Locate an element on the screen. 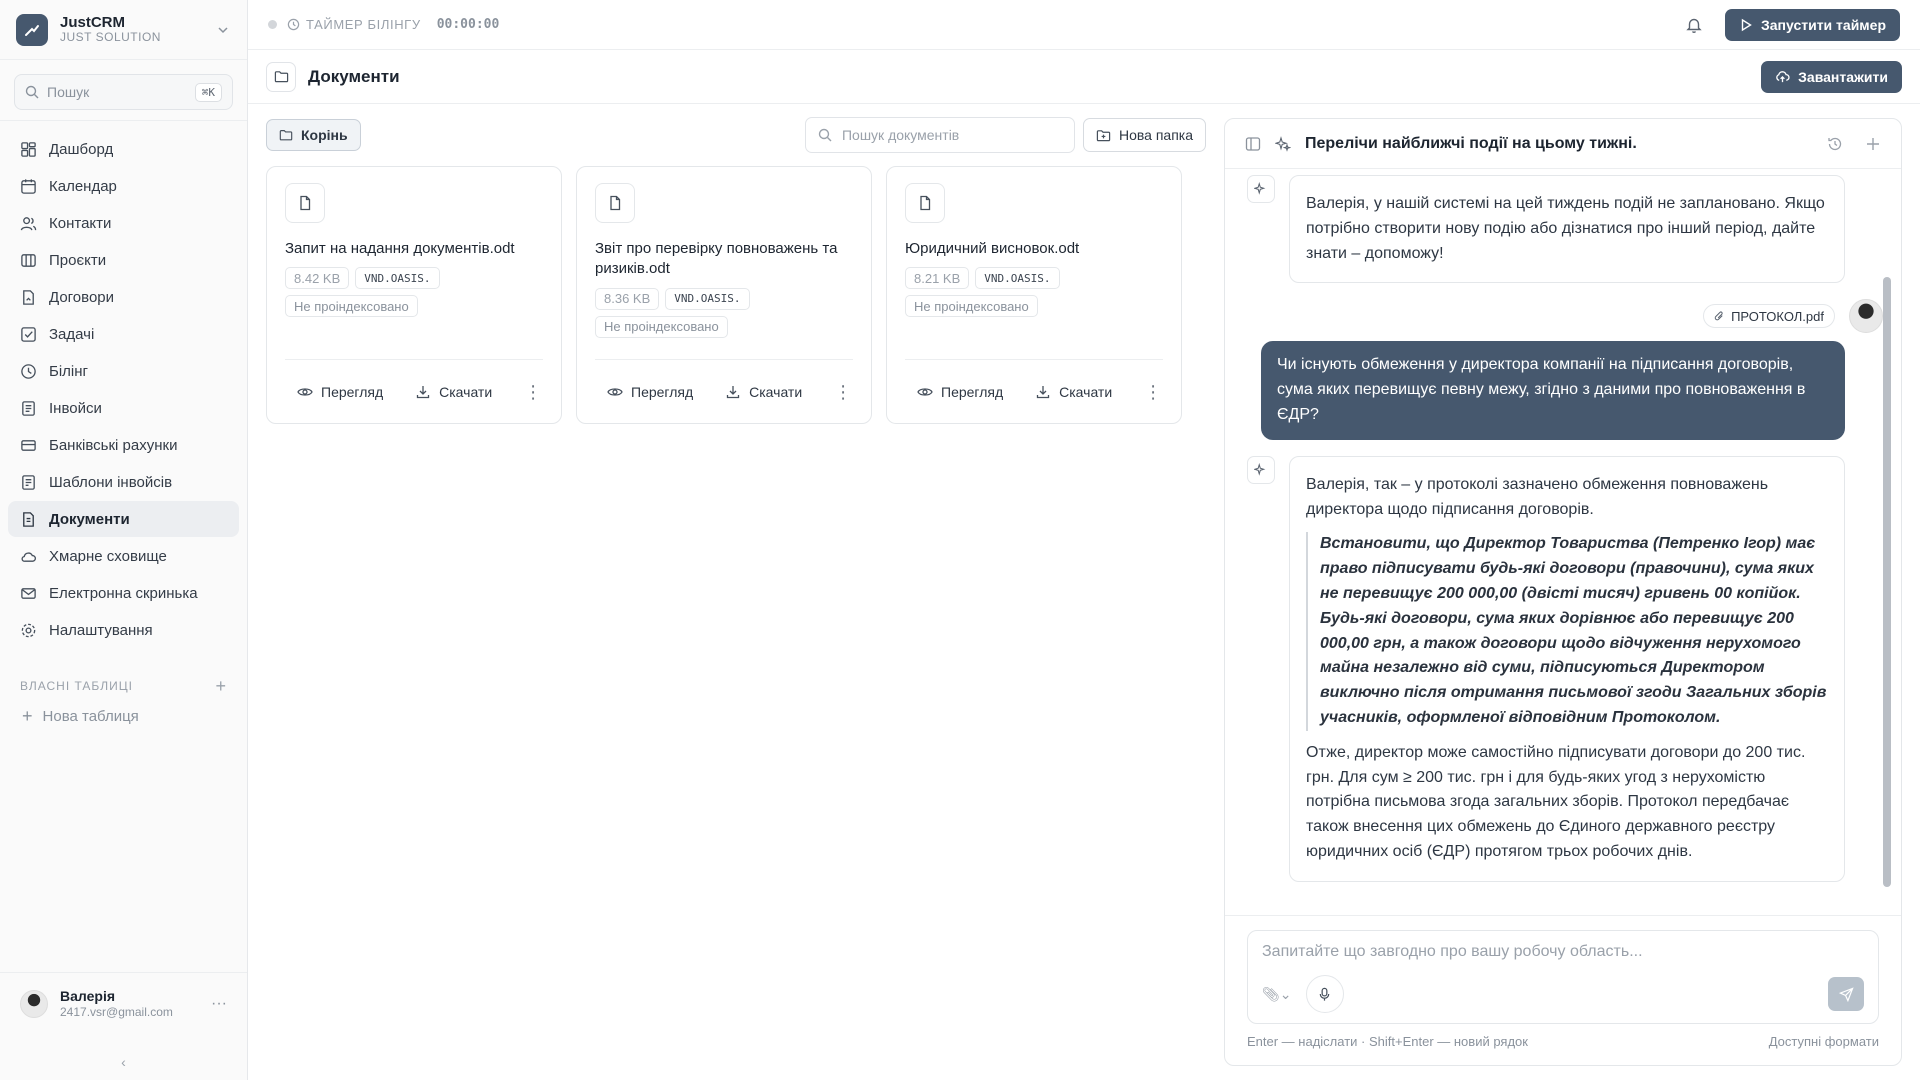  user-avatar is located at coordinates (1866, 316).